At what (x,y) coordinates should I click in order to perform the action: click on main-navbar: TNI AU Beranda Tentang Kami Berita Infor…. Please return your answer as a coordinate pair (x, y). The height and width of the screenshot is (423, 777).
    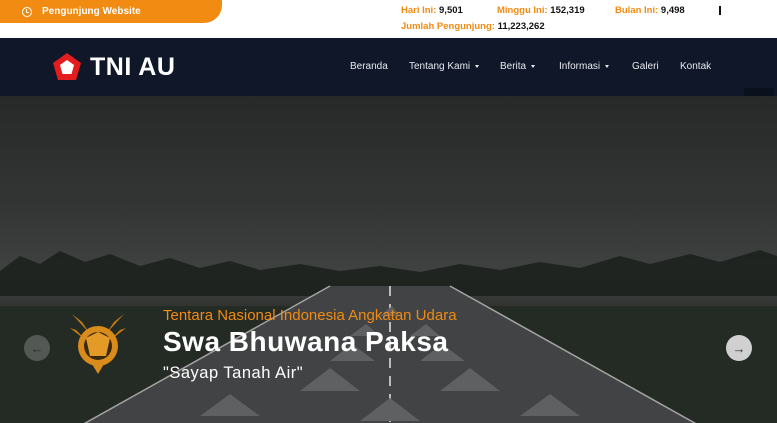
    Looking at the image, I should click on (388, 67).